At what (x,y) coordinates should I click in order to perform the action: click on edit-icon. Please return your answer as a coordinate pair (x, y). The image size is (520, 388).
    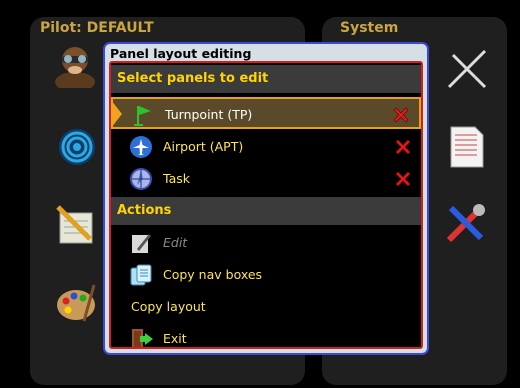
    Looking at the image, I should click on (141, 243).